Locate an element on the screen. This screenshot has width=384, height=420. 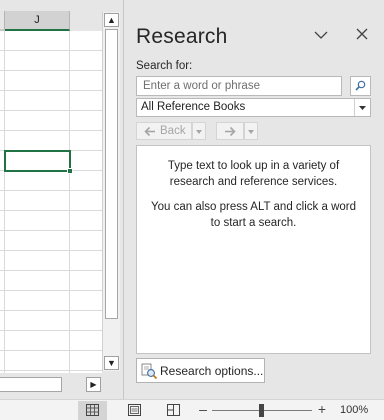
forward-history-dropdown is located at coordinates (251, 131).